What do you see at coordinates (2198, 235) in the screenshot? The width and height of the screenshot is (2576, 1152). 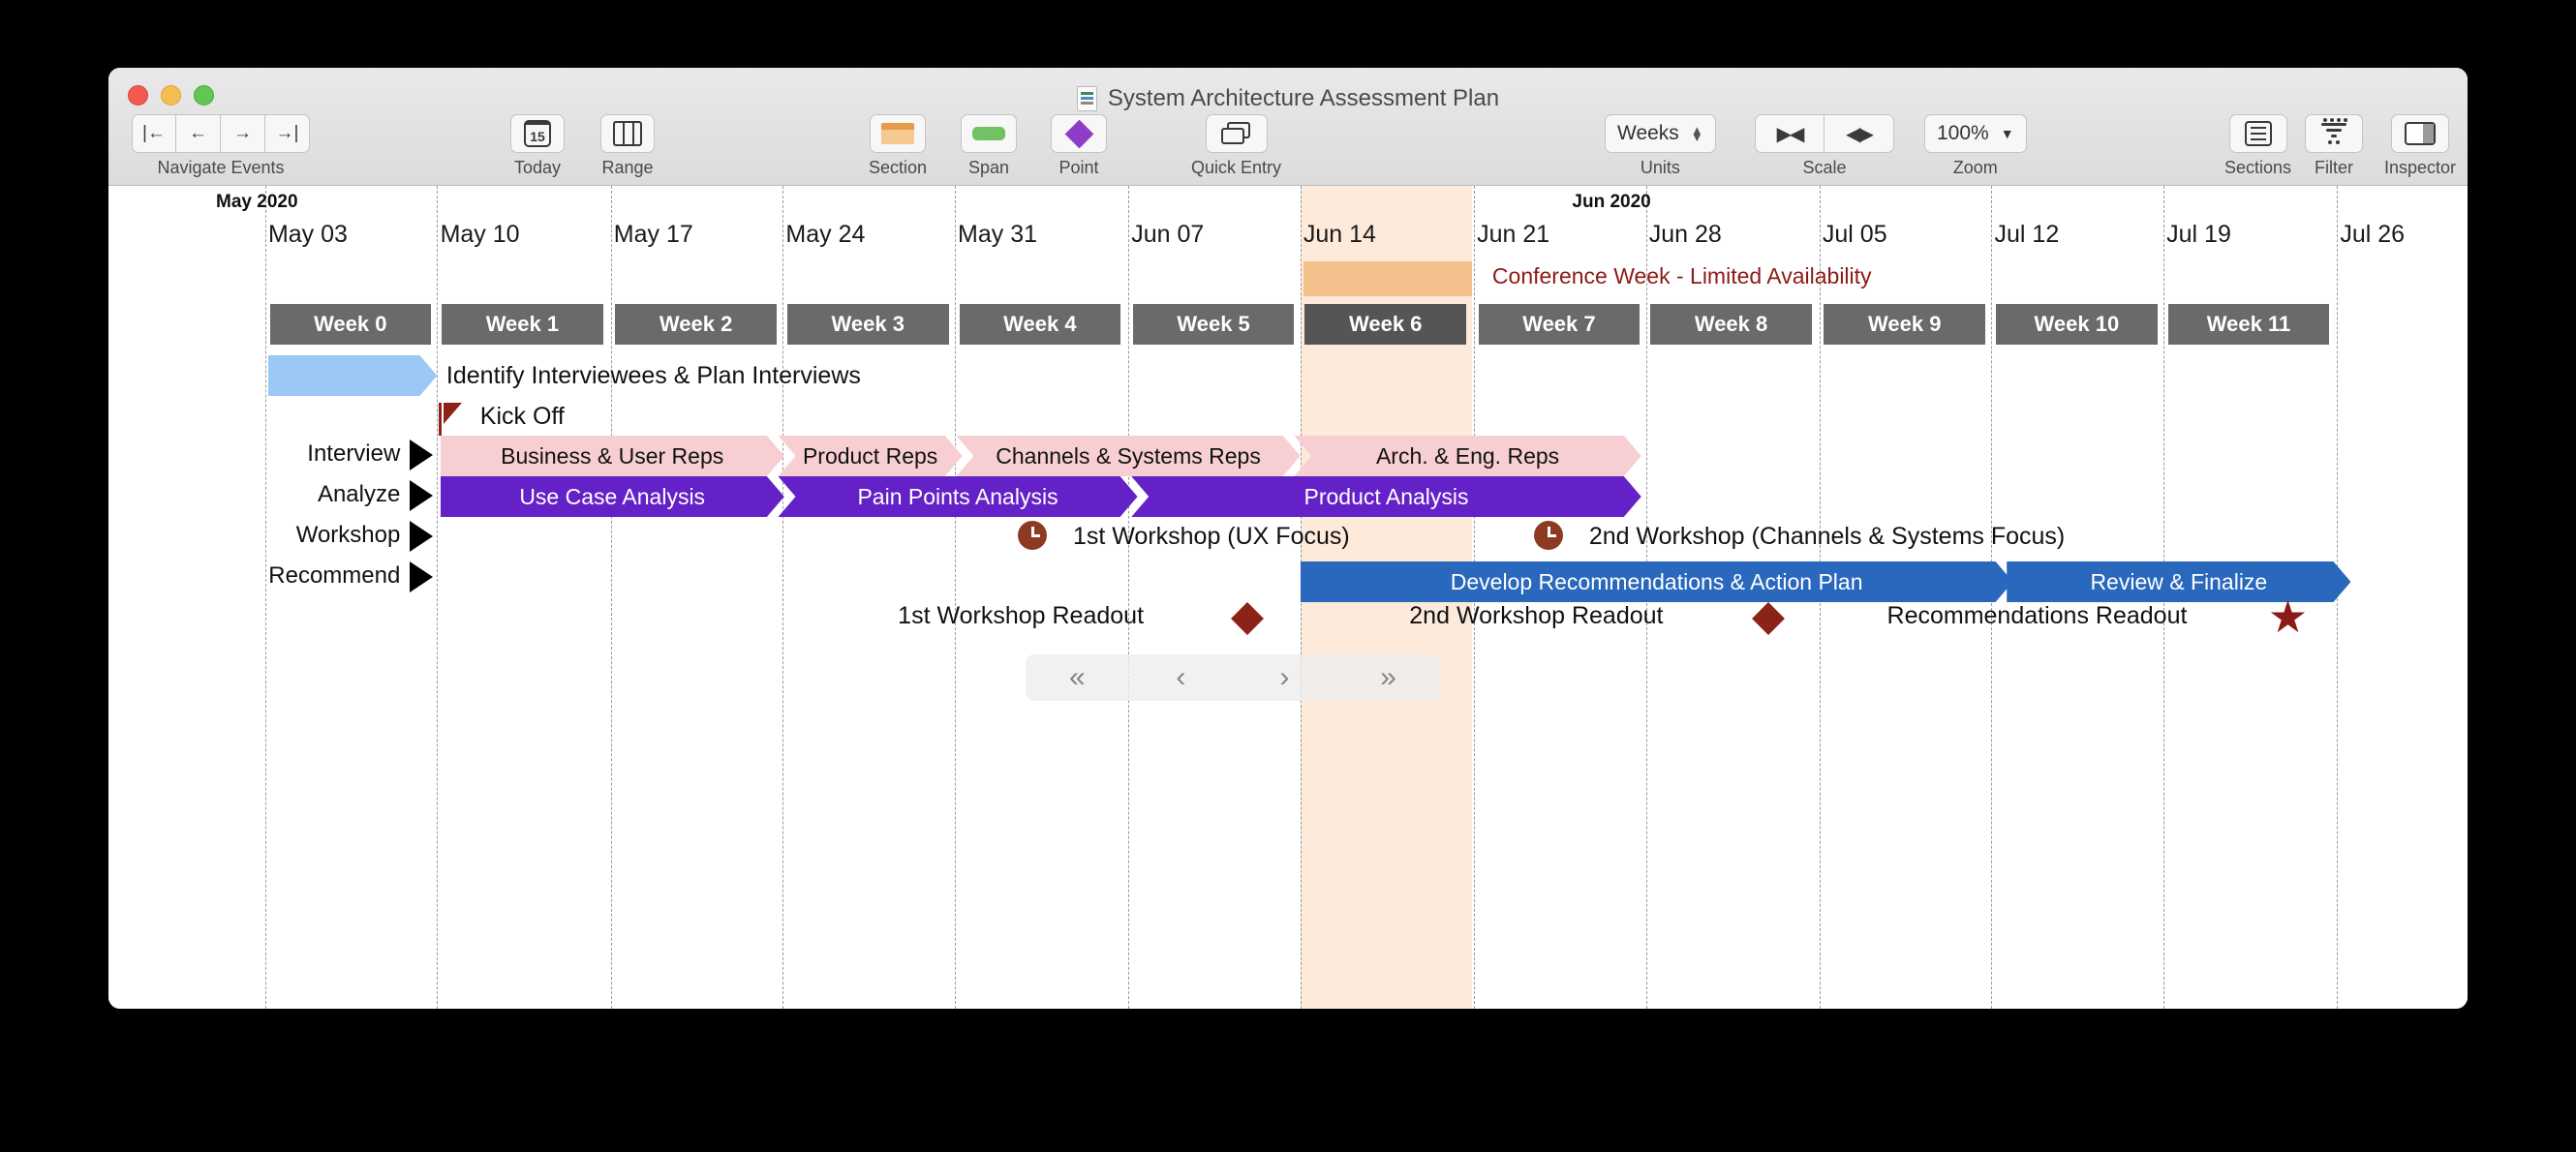 I see `date-label: Jul 19` at bounding box center [2198, 235].